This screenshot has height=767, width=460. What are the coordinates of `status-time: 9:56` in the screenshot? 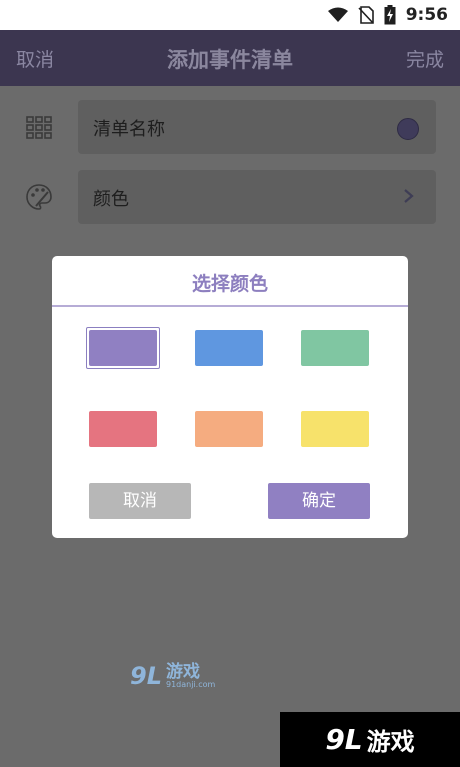 It's located at (426, 15).